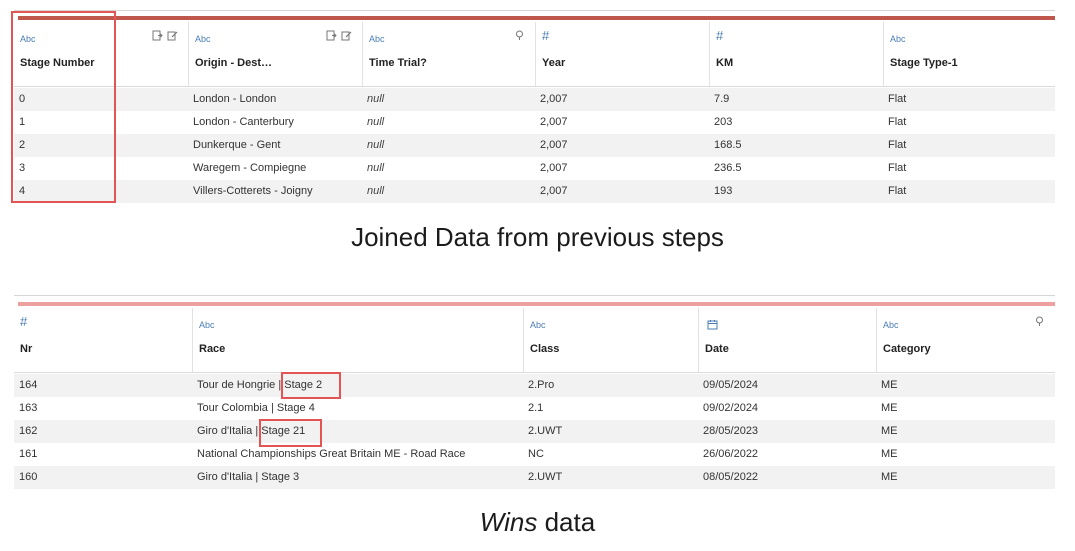  I want to click on cell-km: 168.5, so click(728, 145).